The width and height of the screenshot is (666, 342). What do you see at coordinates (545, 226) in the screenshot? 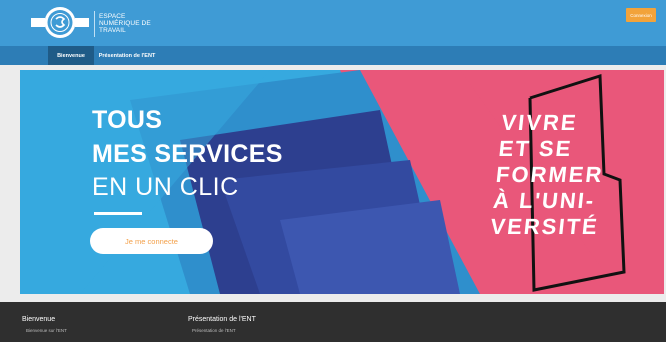
I see `slogan-line: VERSITÉ` at bounding box center [545, 226].